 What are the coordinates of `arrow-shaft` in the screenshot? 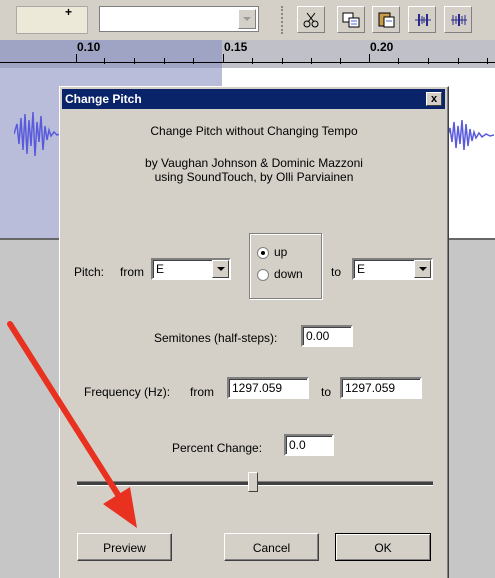 It's located at (66, 412).